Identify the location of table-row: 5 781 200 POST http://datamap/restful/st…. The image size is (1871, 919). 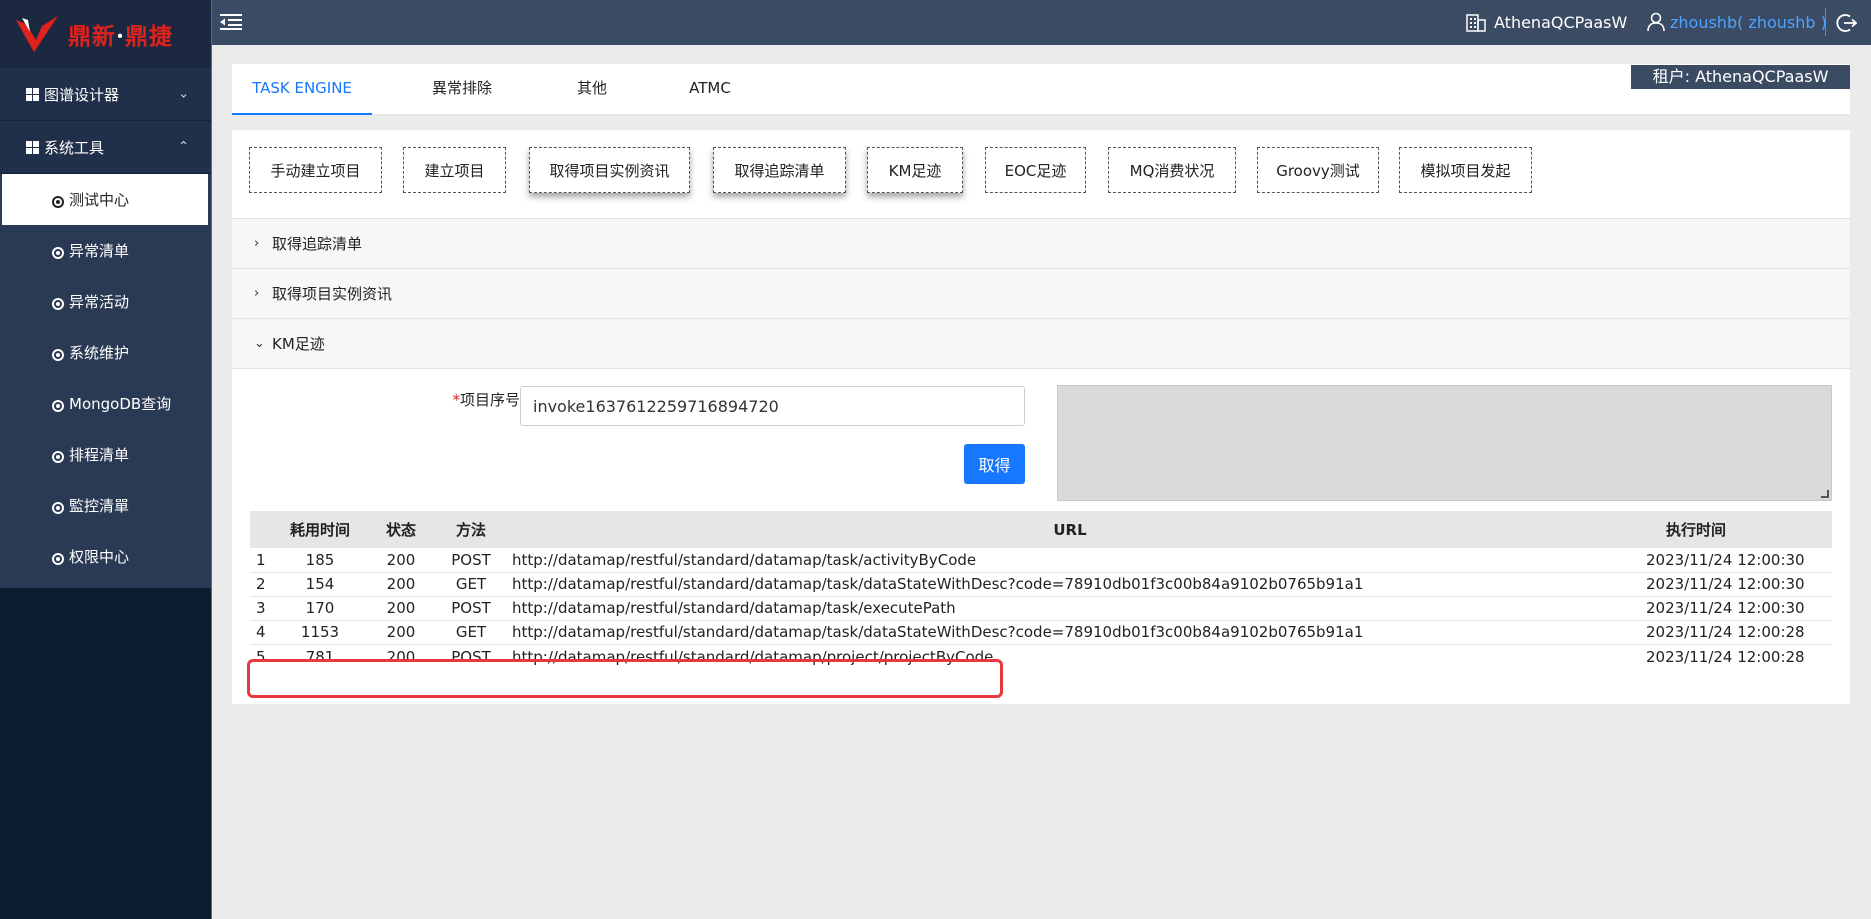
(1041, 660).